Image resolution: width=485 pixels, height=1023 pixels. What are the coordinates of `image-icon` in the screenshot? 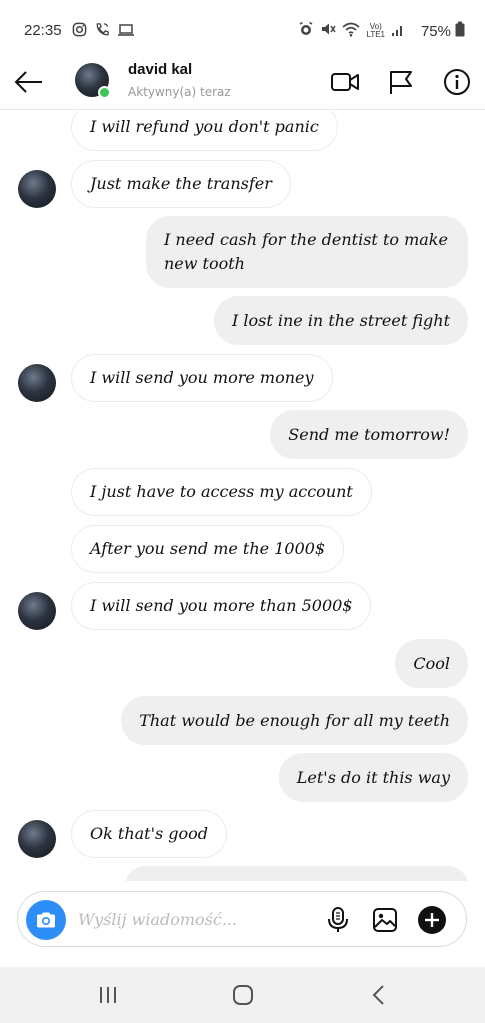 It's located at (385, 920).